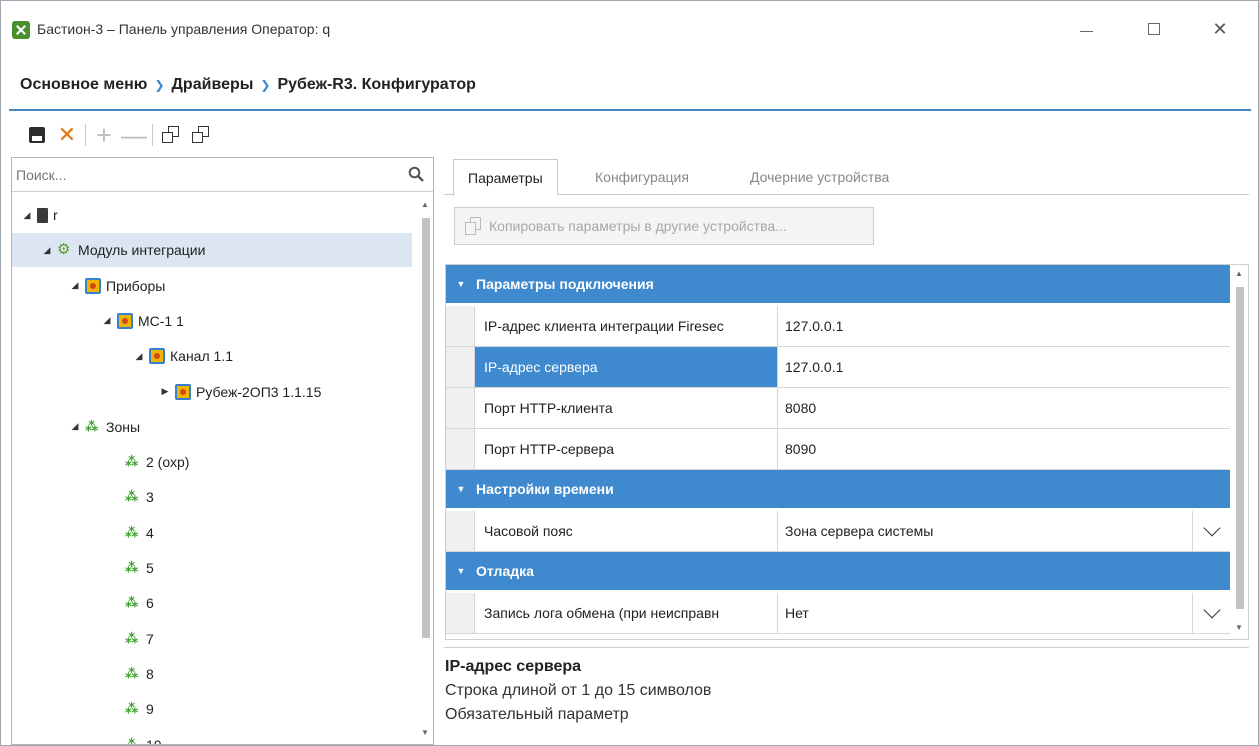 The height and width of the screenshot is (746, 1259). What do you see at coordinates (1004, 613) in the screenshot?
I see `property-value-select: Нет` at bounding box center [1004, 613].